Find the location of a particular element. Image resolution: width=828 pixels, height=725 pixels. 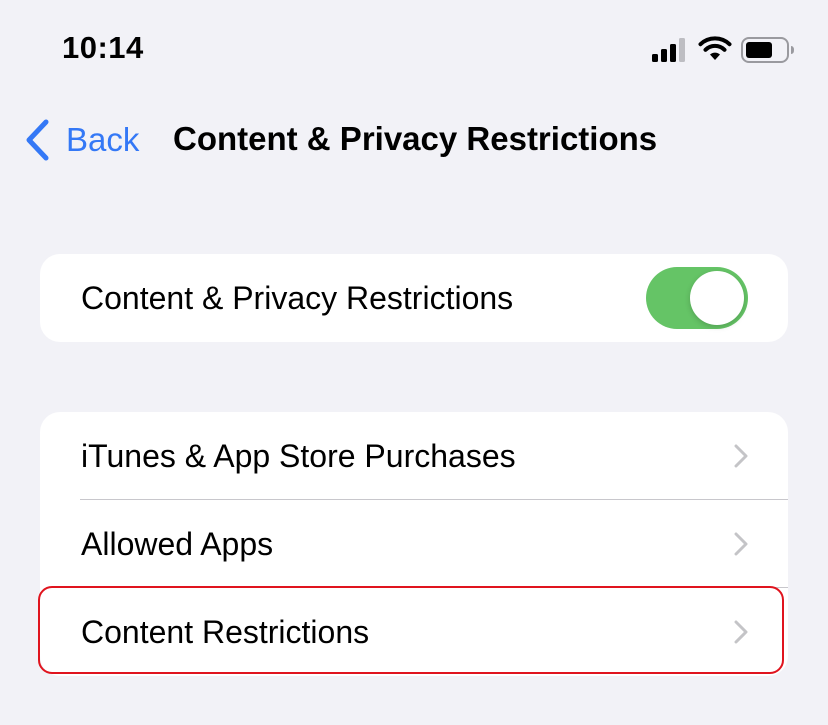

battery-icon is located at coordinates (767, 50).